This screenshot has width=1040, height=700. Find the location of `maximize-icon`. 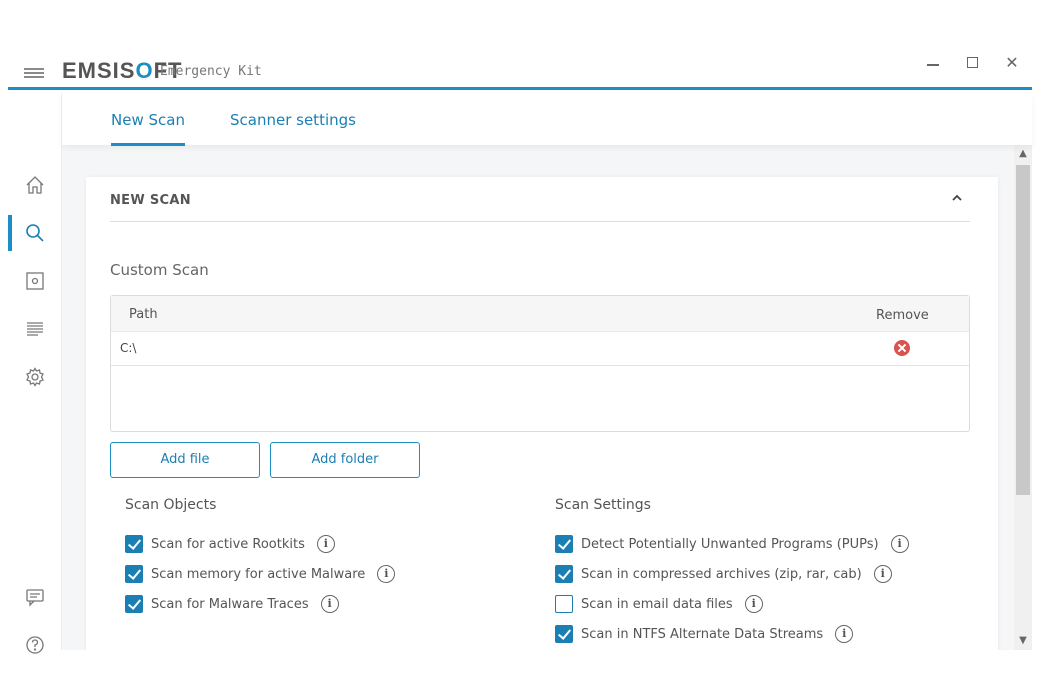

maximize-icon is located at coordinates (972, 63).